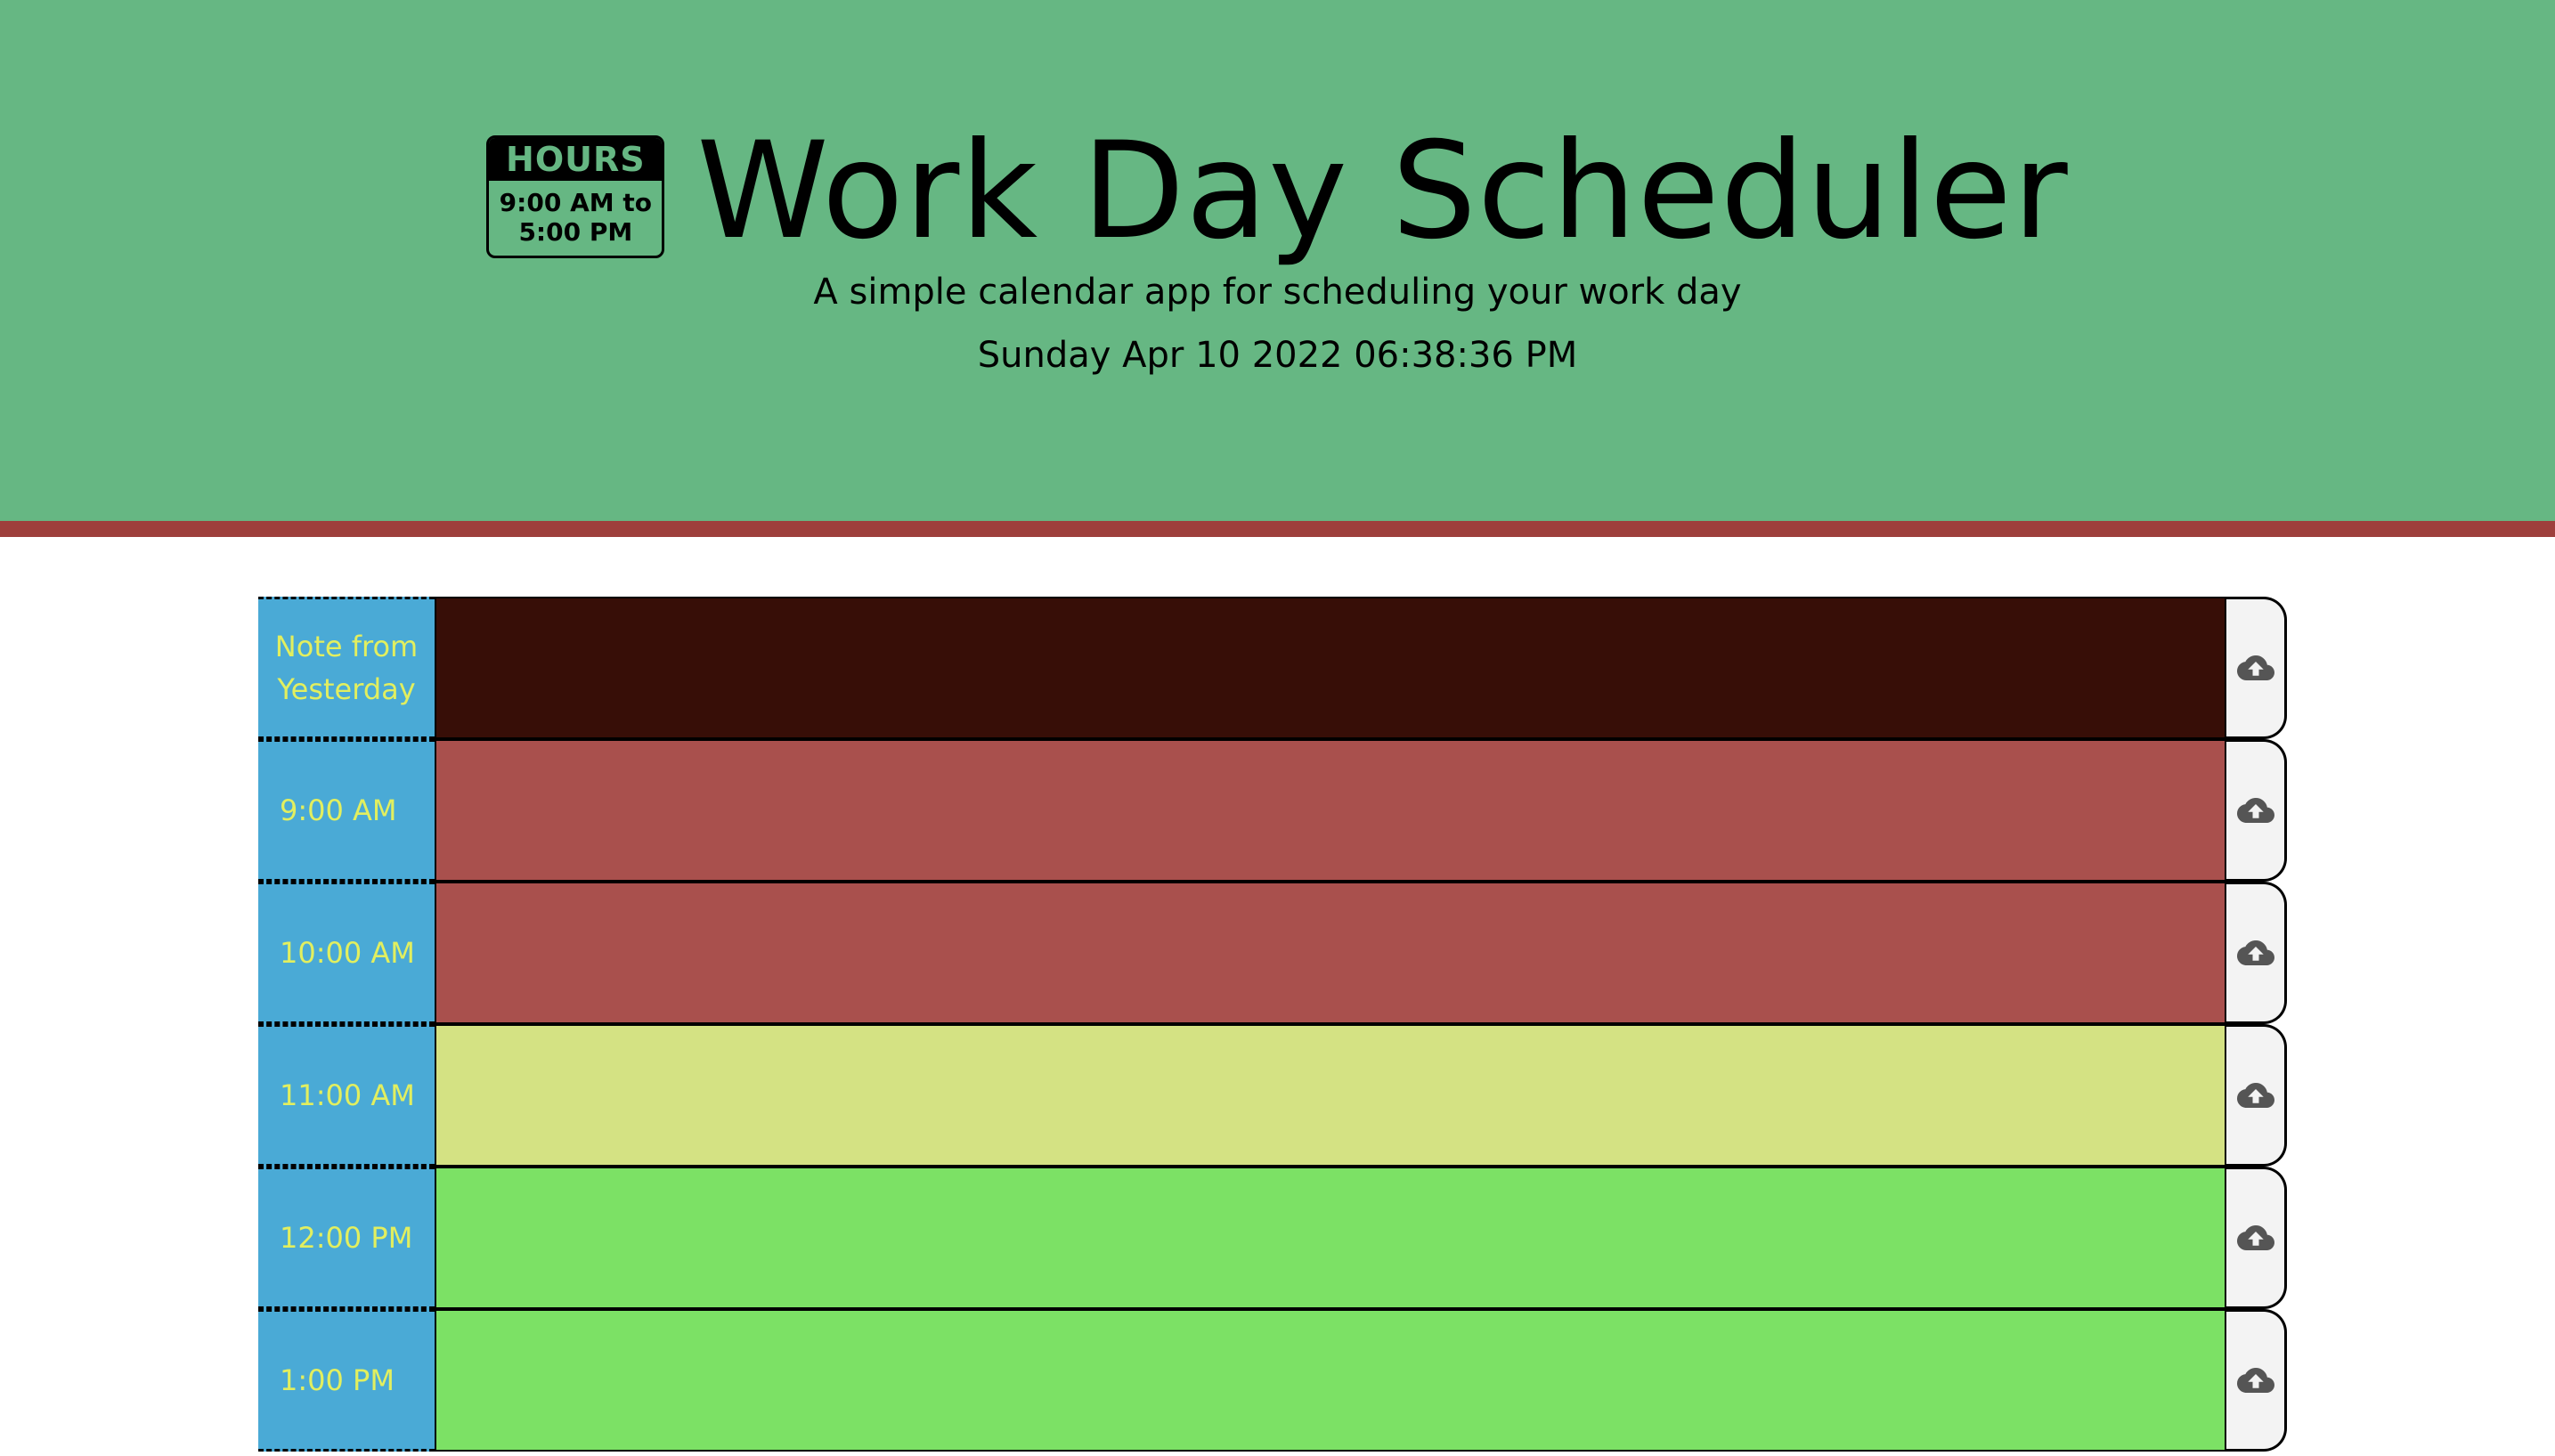 The image size is (2555, 1456). I want to click on time-block-row: Note from Yesterday, so click(1273, 668).